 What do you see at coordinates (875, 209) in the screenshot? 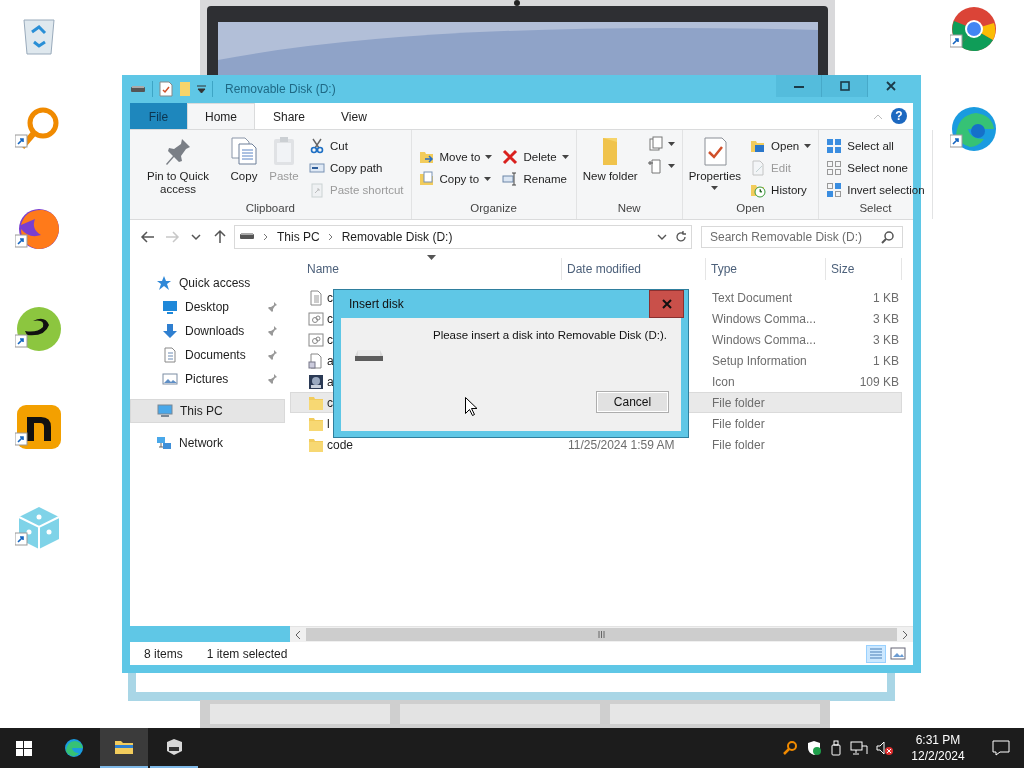
I see `group-label: Select` at bounding box center [875, 209].